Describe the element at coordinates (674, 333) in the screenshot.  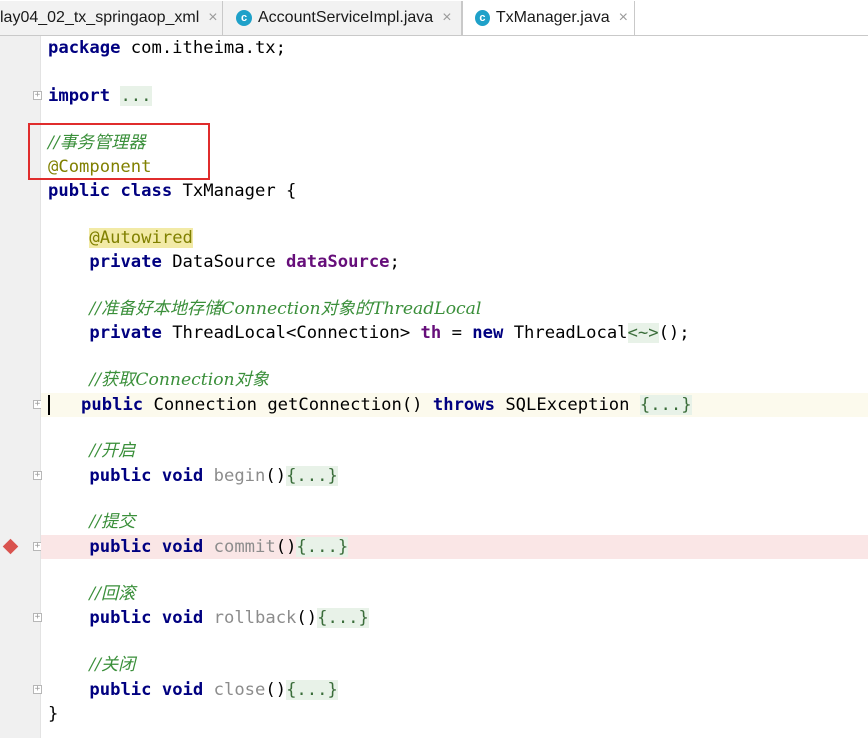
I see `punctuation: ();` at that location.